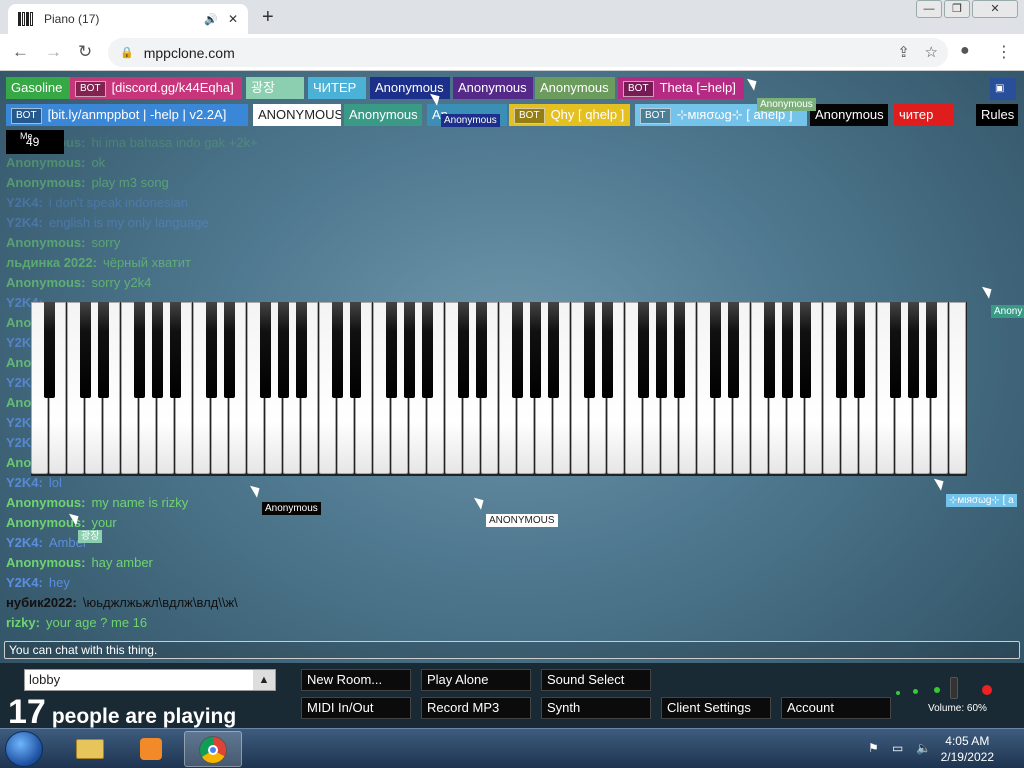 This screenshot has width=1024, height=768. What do you see at coordinates (967, 749) in the screenshot?
I see `taskbar-clock: 4:05 AM 2/19/2022` at bounding box center [967, 749].